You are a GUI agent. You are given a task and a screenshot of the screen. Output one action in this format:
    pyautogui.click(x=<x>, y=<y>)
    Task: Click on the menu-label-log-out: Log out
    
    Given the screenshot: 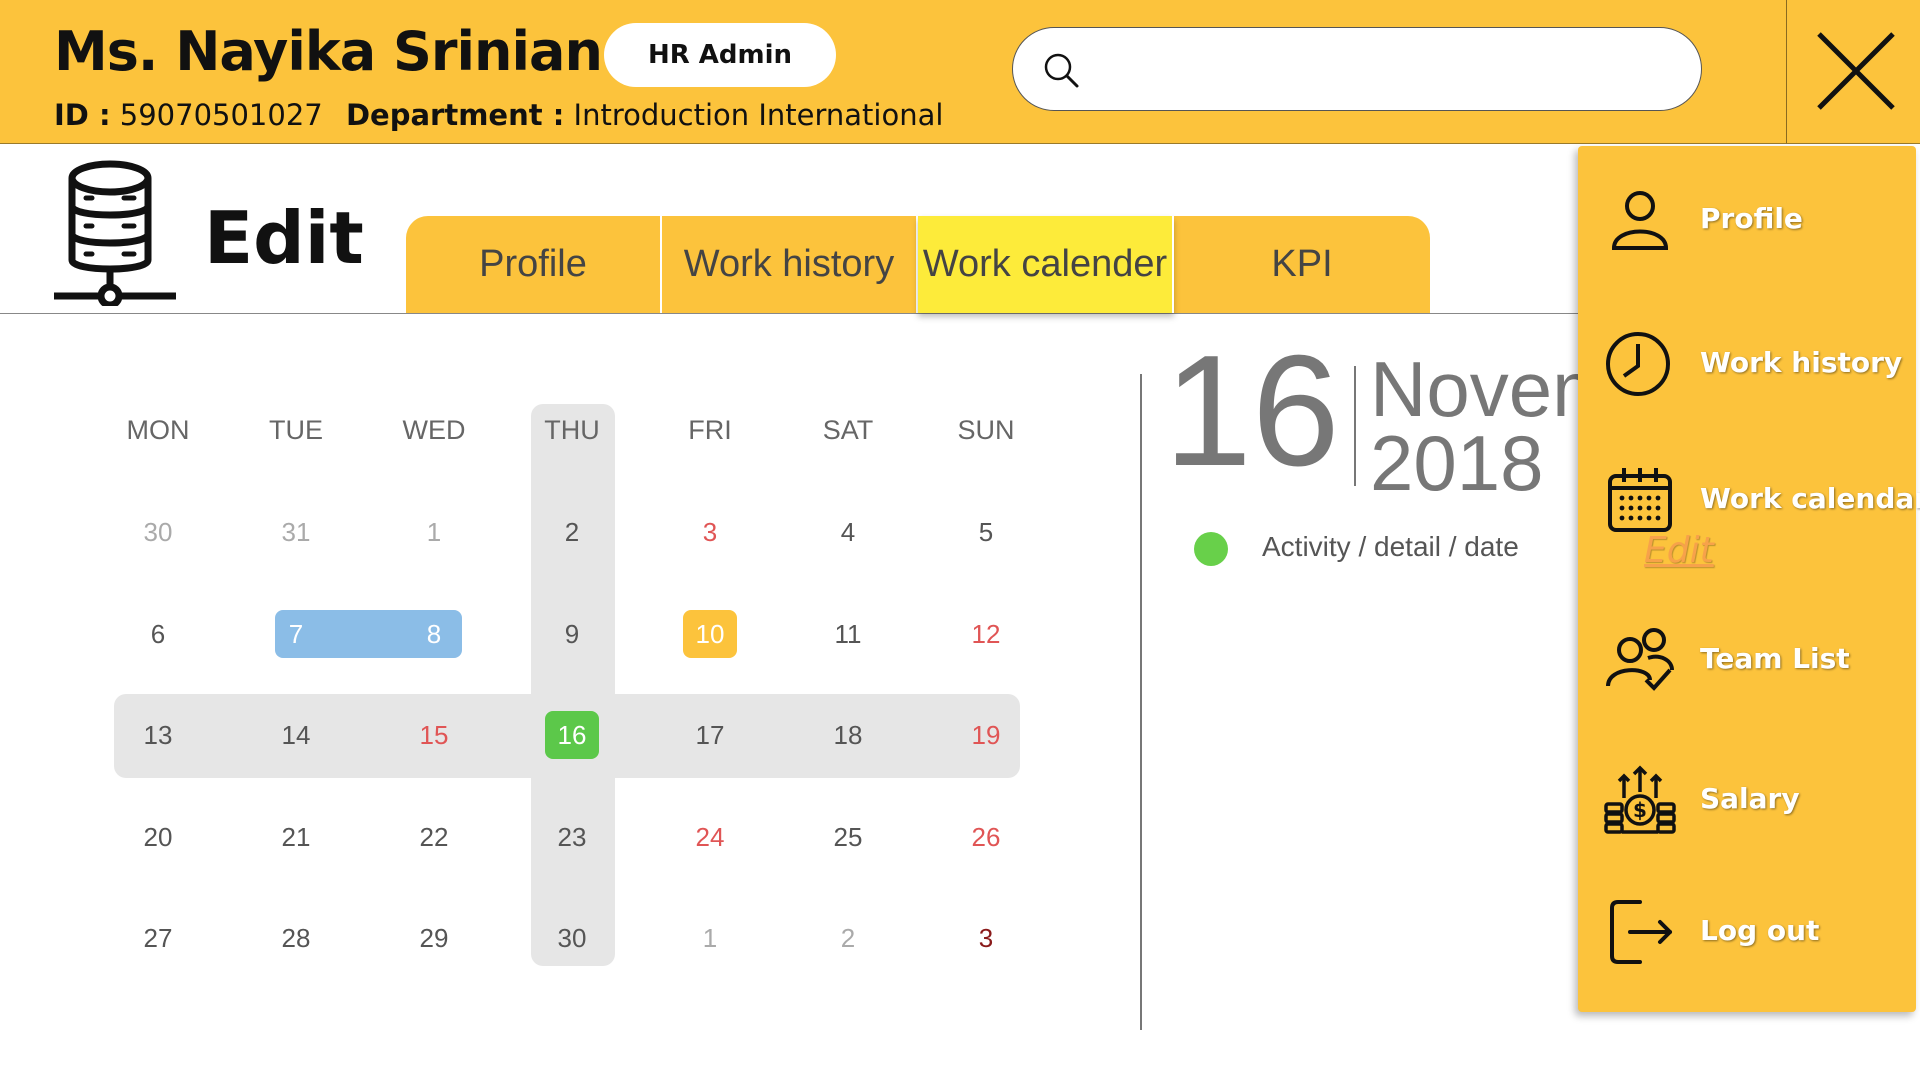 What is the action you would take?
    pyautogui.click(x=1760, y=930)
    